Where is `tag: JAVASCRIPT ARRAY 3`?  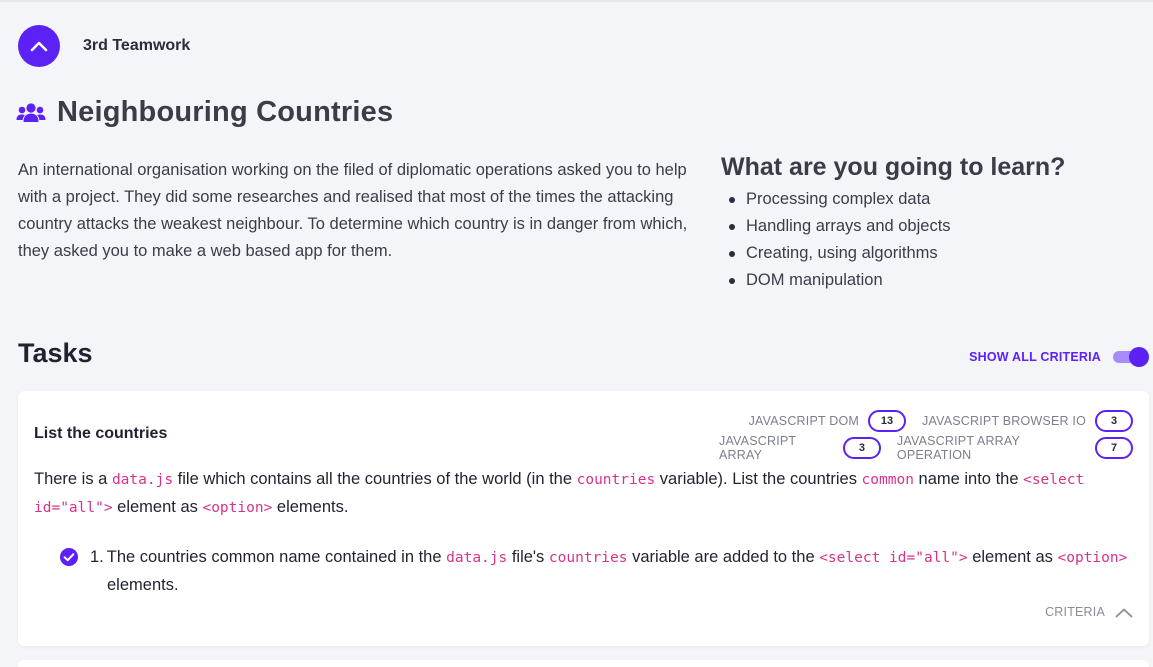
tag: JAVASCRIPT ARRAY 3 is located at coordinates (800, 448).